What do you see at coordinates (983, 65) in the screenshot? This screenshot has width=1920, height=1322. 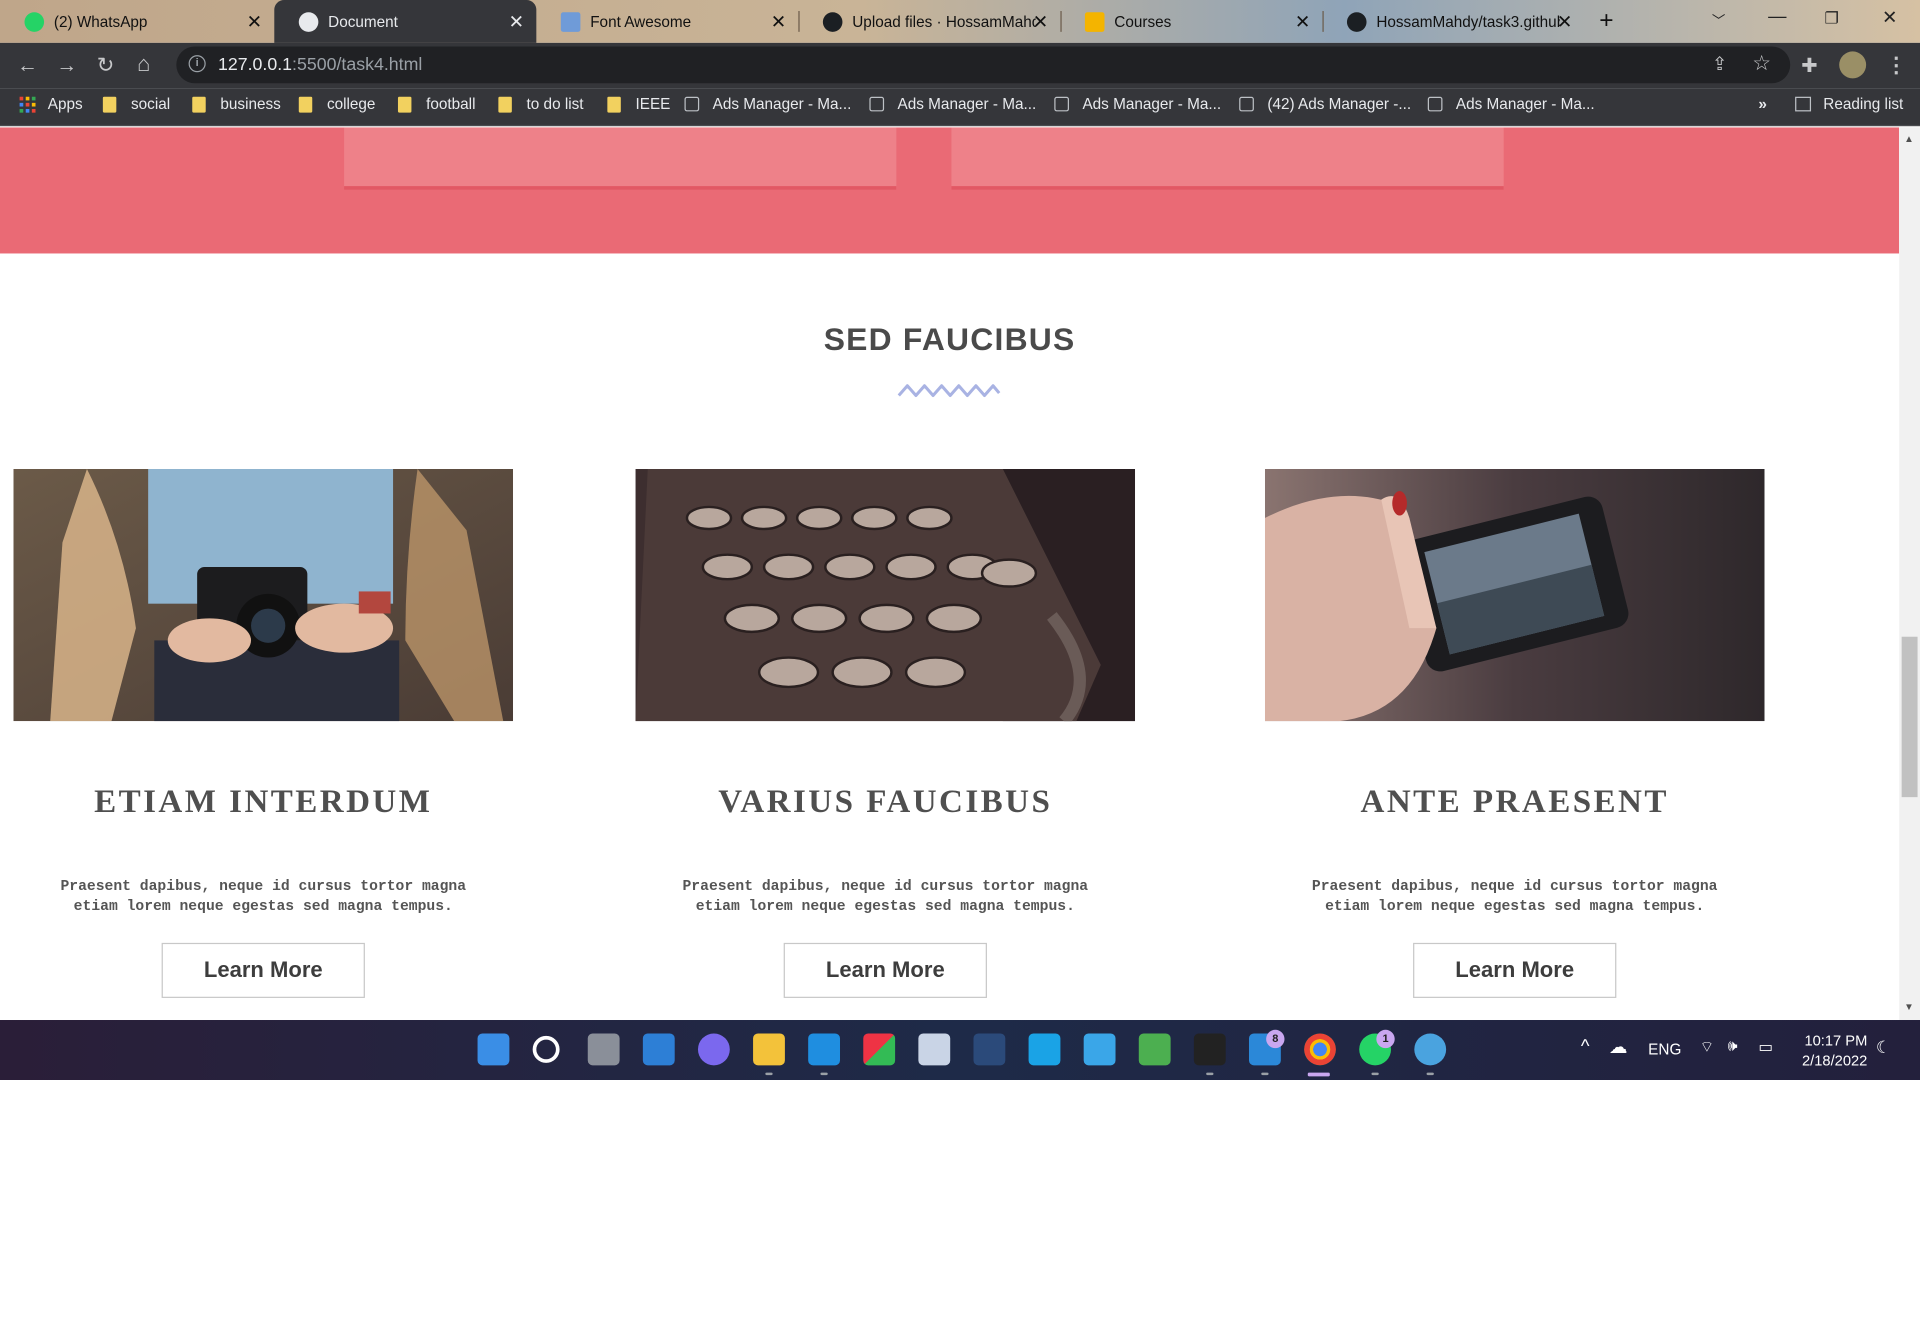 I see `address-bar: i 127.0.0.1:5500/task4.html ⇪ ☆` at bounding box center [983, 65].